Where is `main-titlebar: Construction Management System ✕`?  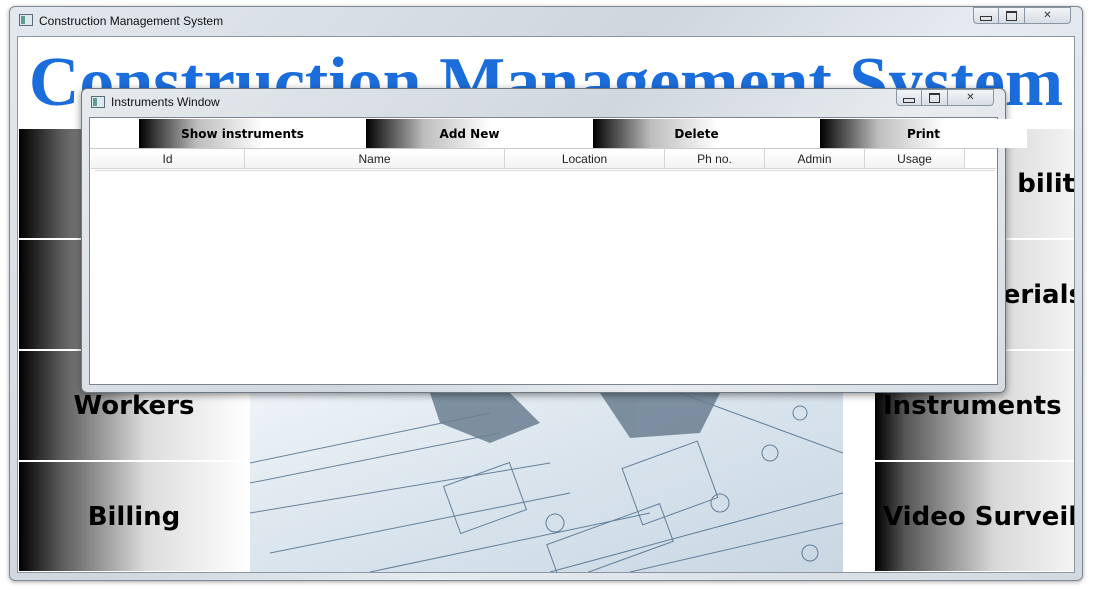 main-titlebar: Construction Management System ✕ is located at coordinates (546, 21).